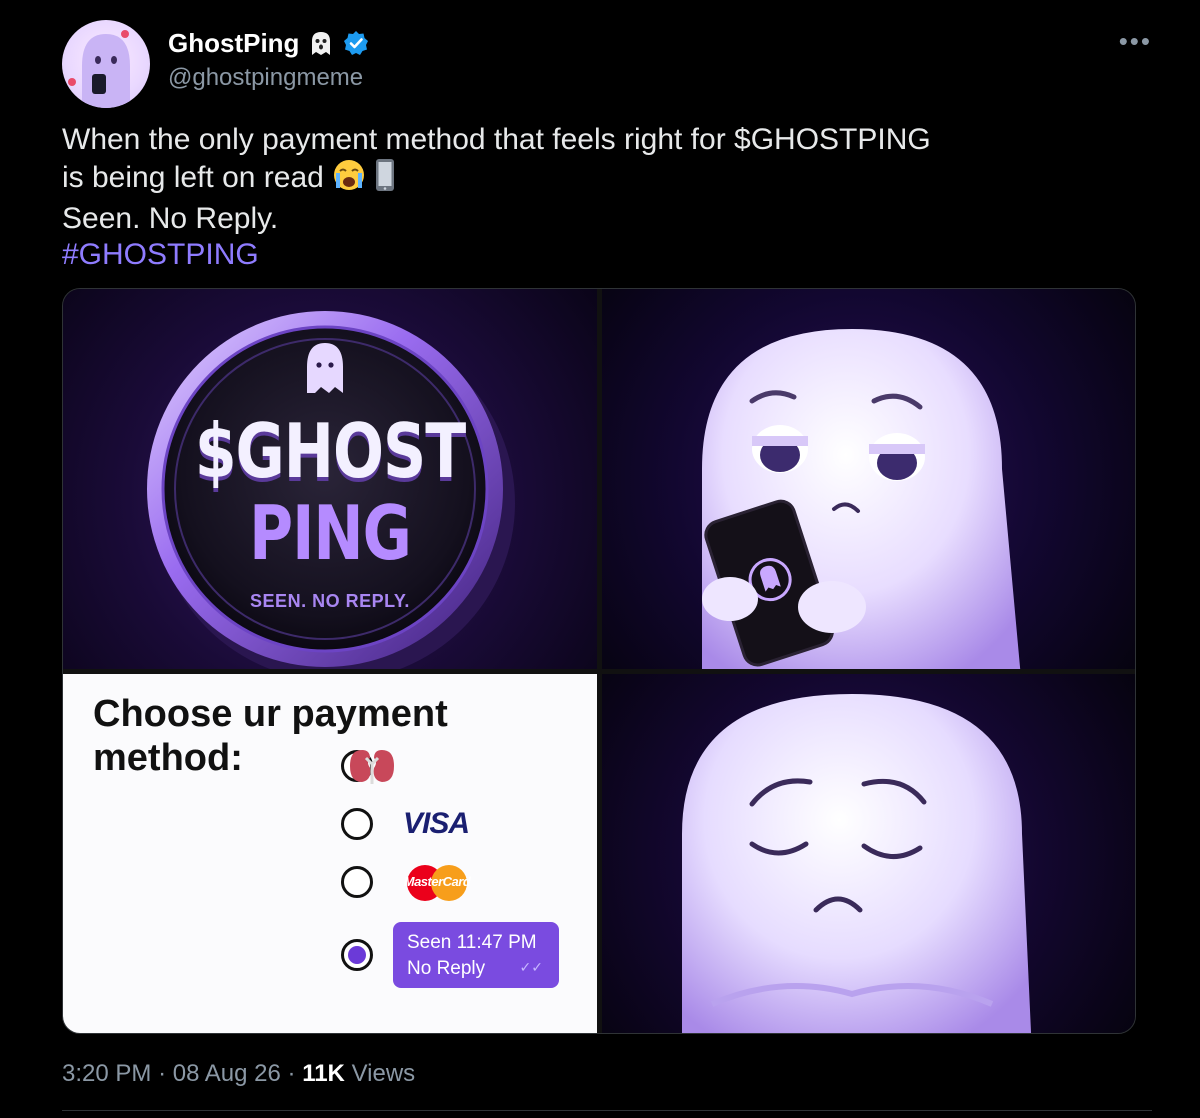 This screenshot has height=1118, width=1200. I want to click on handle: @ghostpingmeme, so click(268, 78).